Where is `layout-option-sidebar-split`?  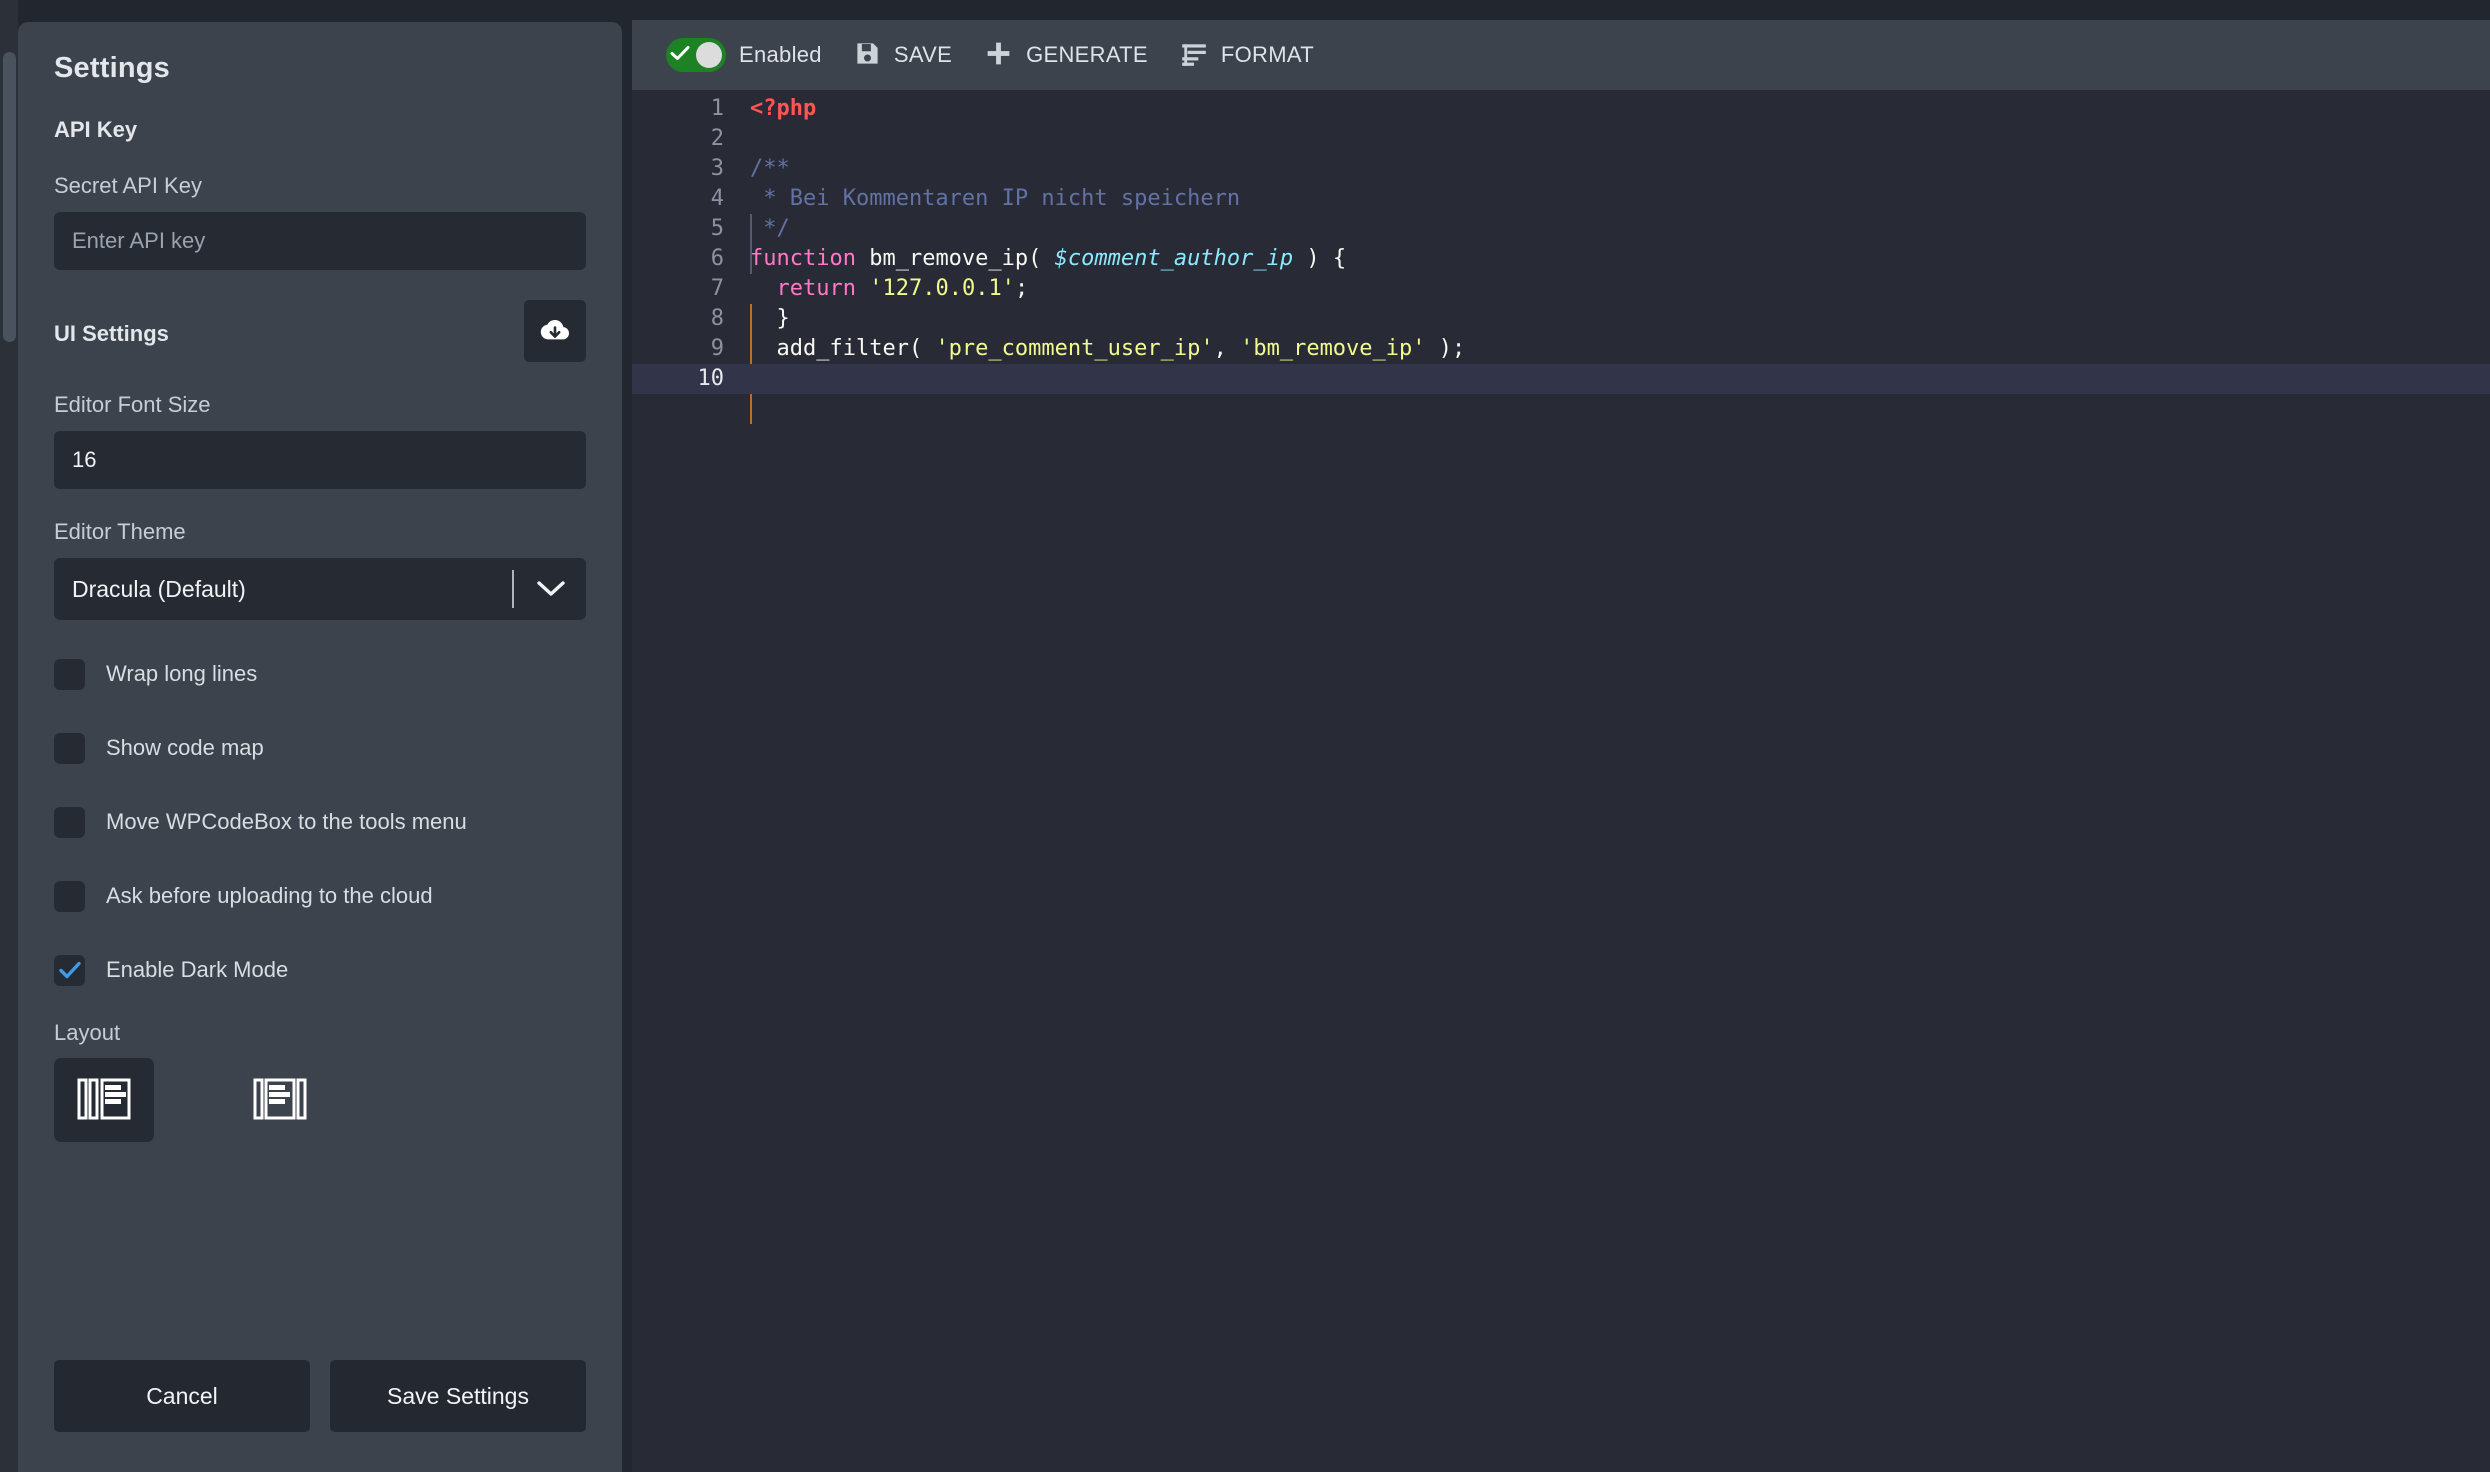
layout-option-sidebar-split is located at coordinates (280, 1100).